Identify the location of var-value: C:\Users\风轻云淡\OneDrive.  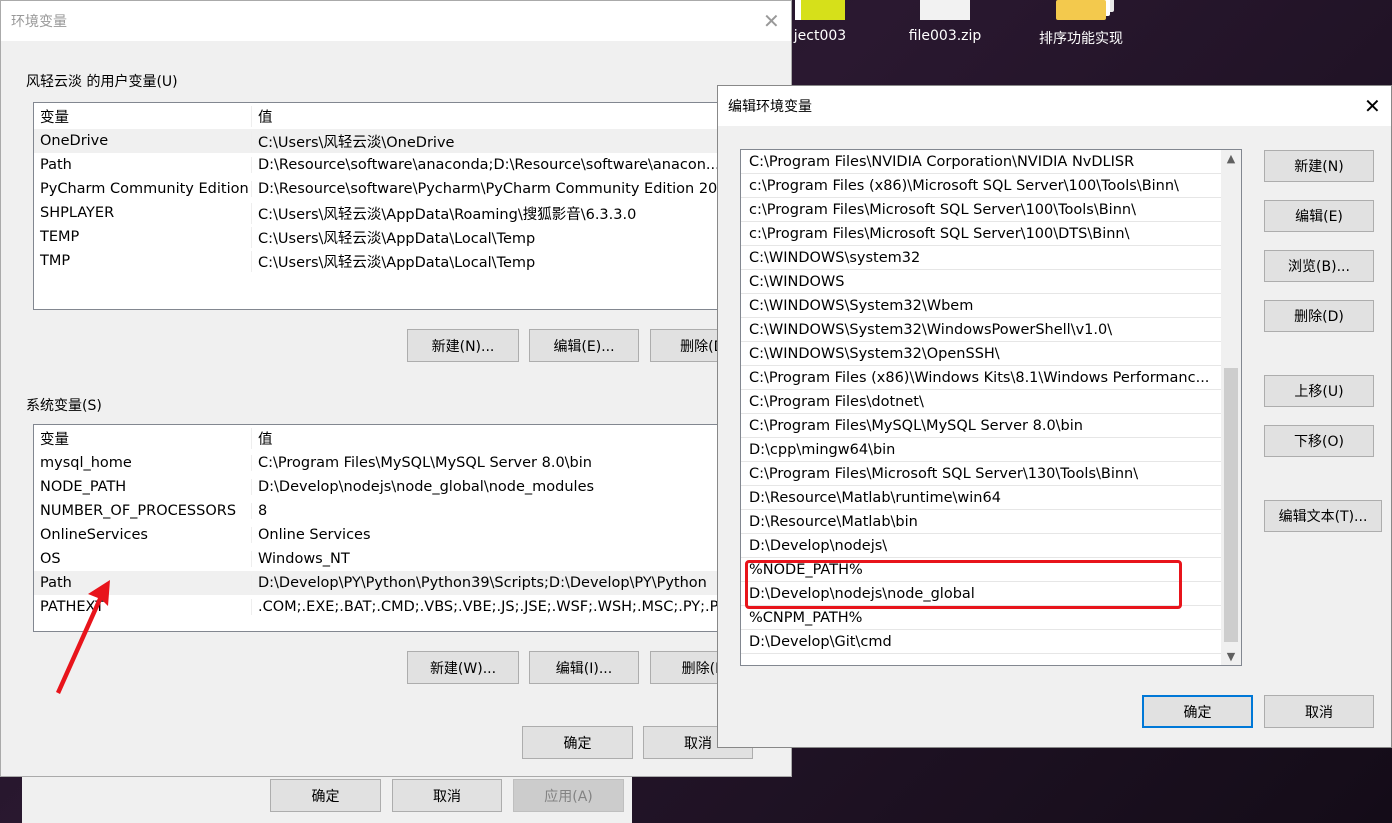
(491, 141).